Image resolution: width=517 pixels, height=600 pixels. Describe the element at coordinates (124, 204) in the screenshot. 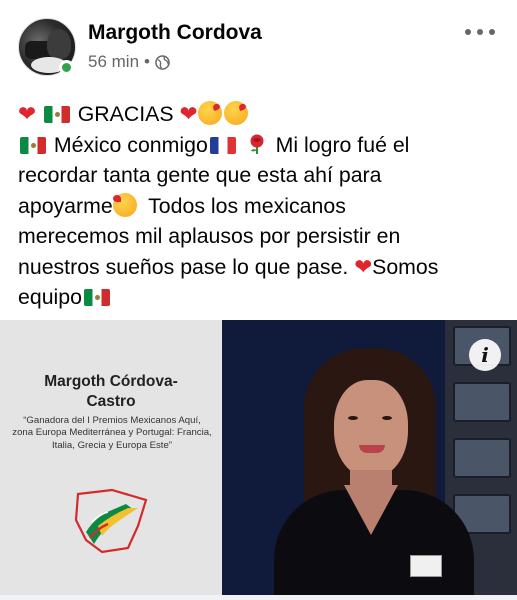

I see `smiling-hearts-face-icon` at that location.